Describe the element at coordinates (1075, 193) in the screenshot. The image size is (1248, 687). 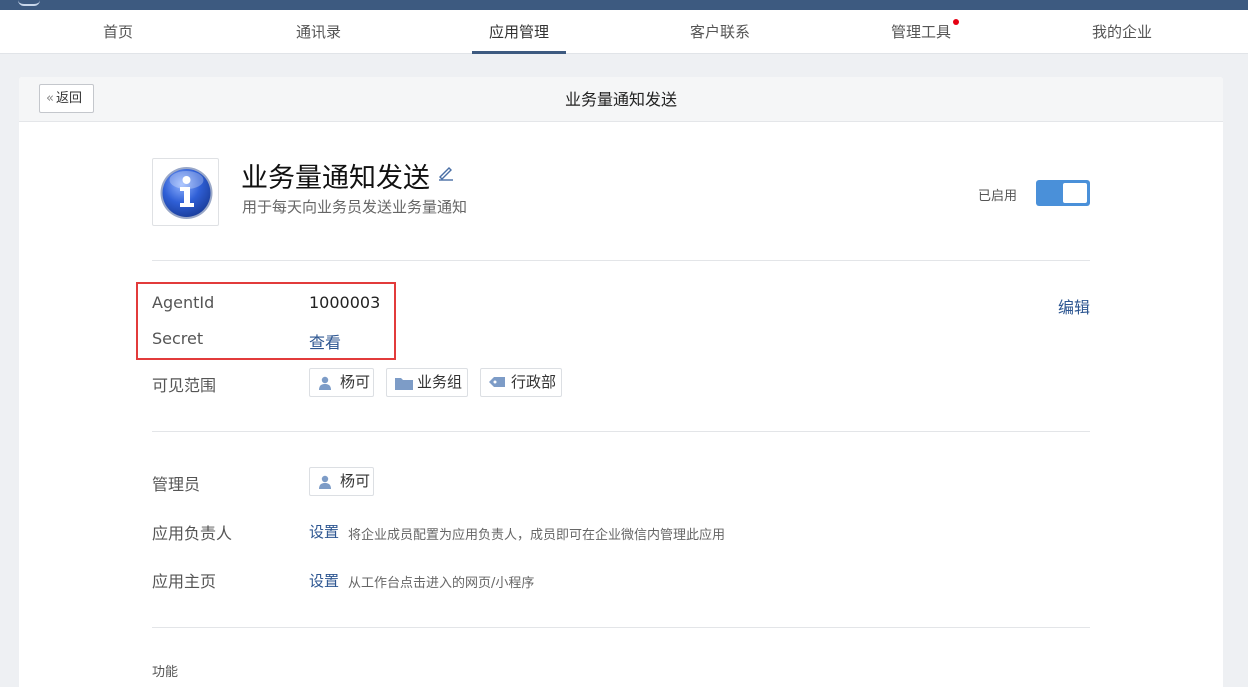
I see `toggle-knob` at that location.